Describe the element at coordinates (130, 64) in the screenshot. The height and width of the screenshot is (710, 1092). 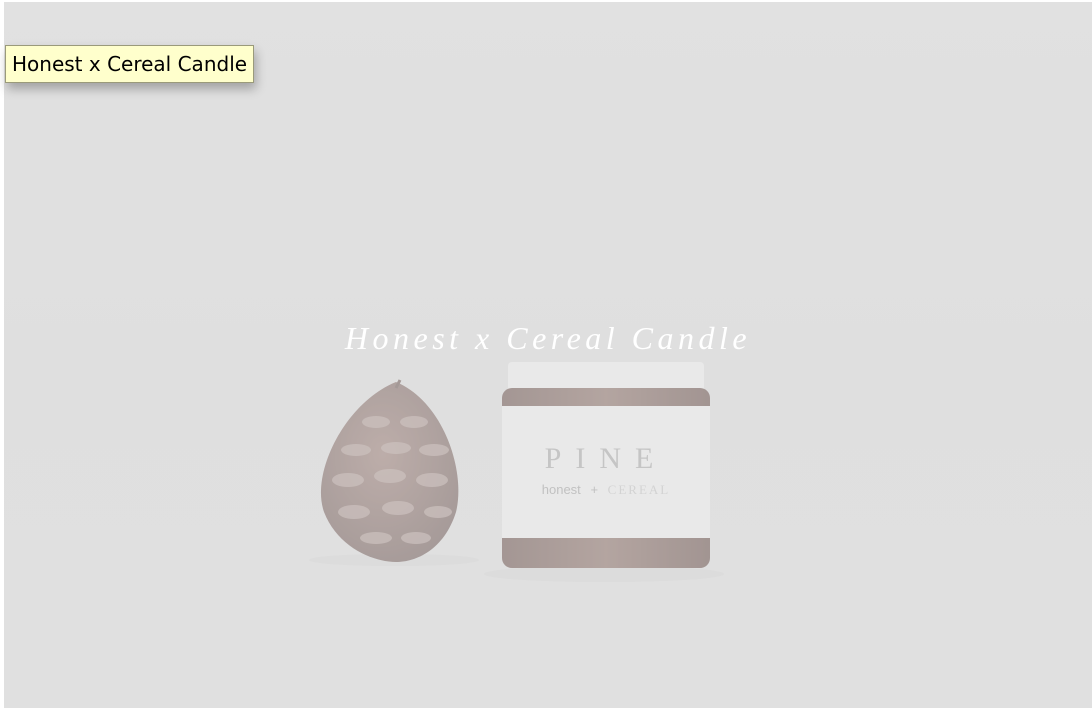
I see `tooltip: Honest x Cereal Candle` at that location.